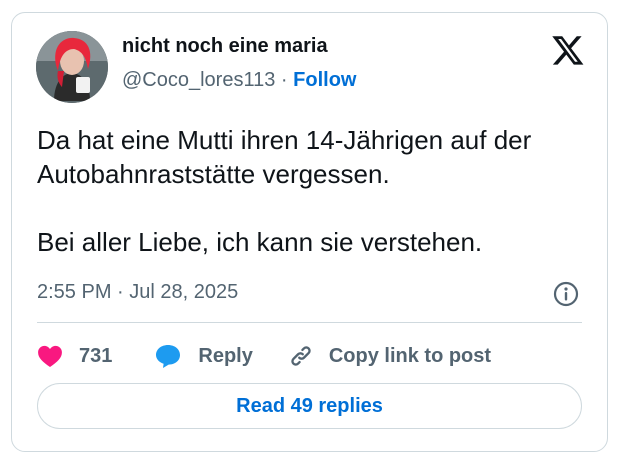 The width and height of the screenshot is (620, 466). I want to click on action-bar: 731 Reply Copy link to post, so click(264, 356).